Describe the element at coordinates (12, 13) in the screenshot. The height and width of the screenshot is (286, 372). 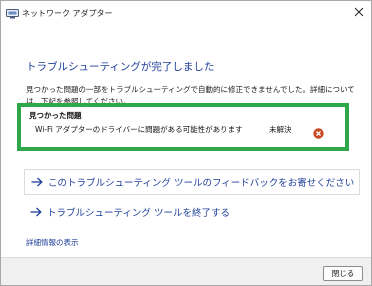
I see `network-adapter-icon` at that location.